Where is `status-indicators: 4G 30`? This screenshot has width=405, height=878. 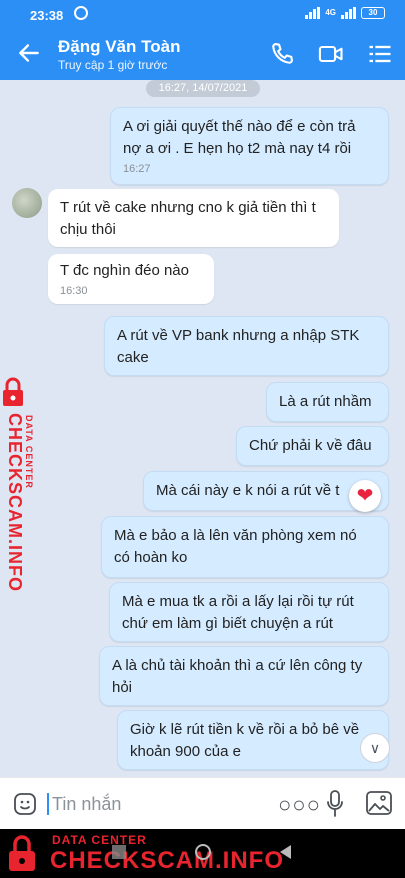 status-indicators: 4G 30 is located at coordinates (345, 13).